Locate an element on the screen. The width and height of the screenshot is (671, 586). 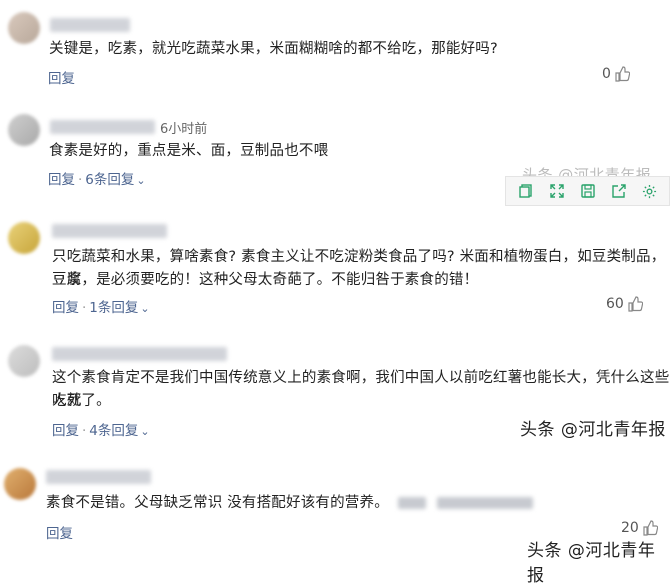
comment-actions: 回复 · 1条回复 ⌄ is located at coordinates (101, 306).